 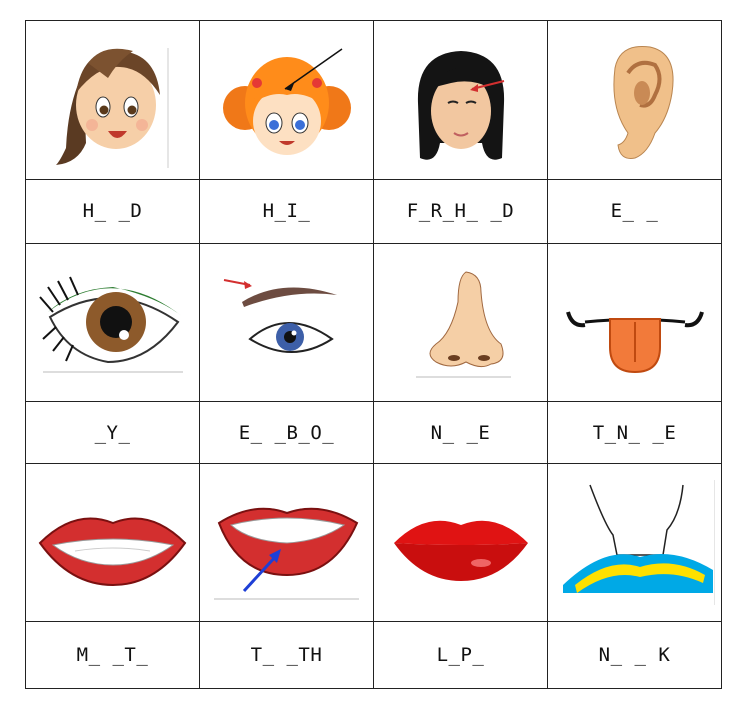 What do you see at coordinates (463, 324) in the screenshot?
I see `nose-icon` at bounding box center [463, 324].